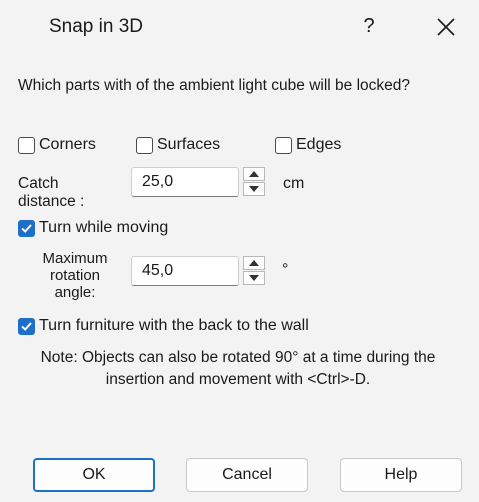 This screenshot has width=479, height=502. I want to click on max-rotation-unit: °, so click(285, 269).